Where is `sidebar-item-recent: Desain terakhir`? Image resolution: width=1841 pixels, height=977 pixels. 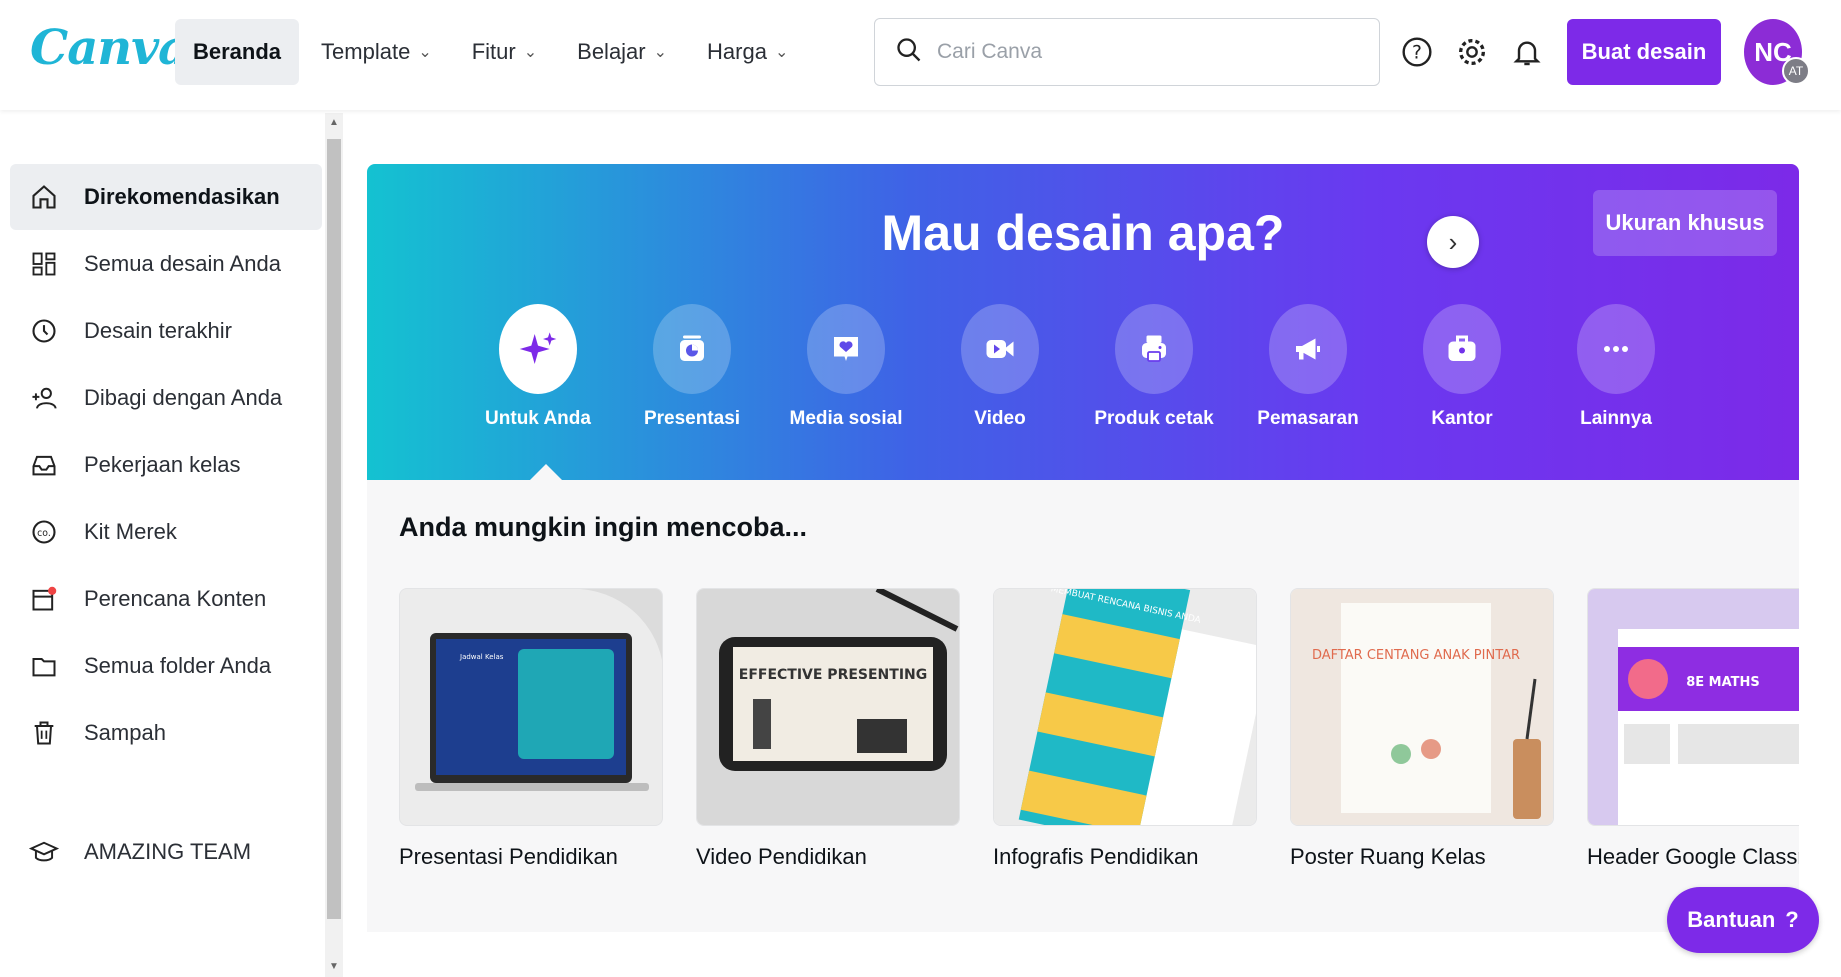
sidebar-item-recent: Desain terakhir is located at coordinates (166, 331).